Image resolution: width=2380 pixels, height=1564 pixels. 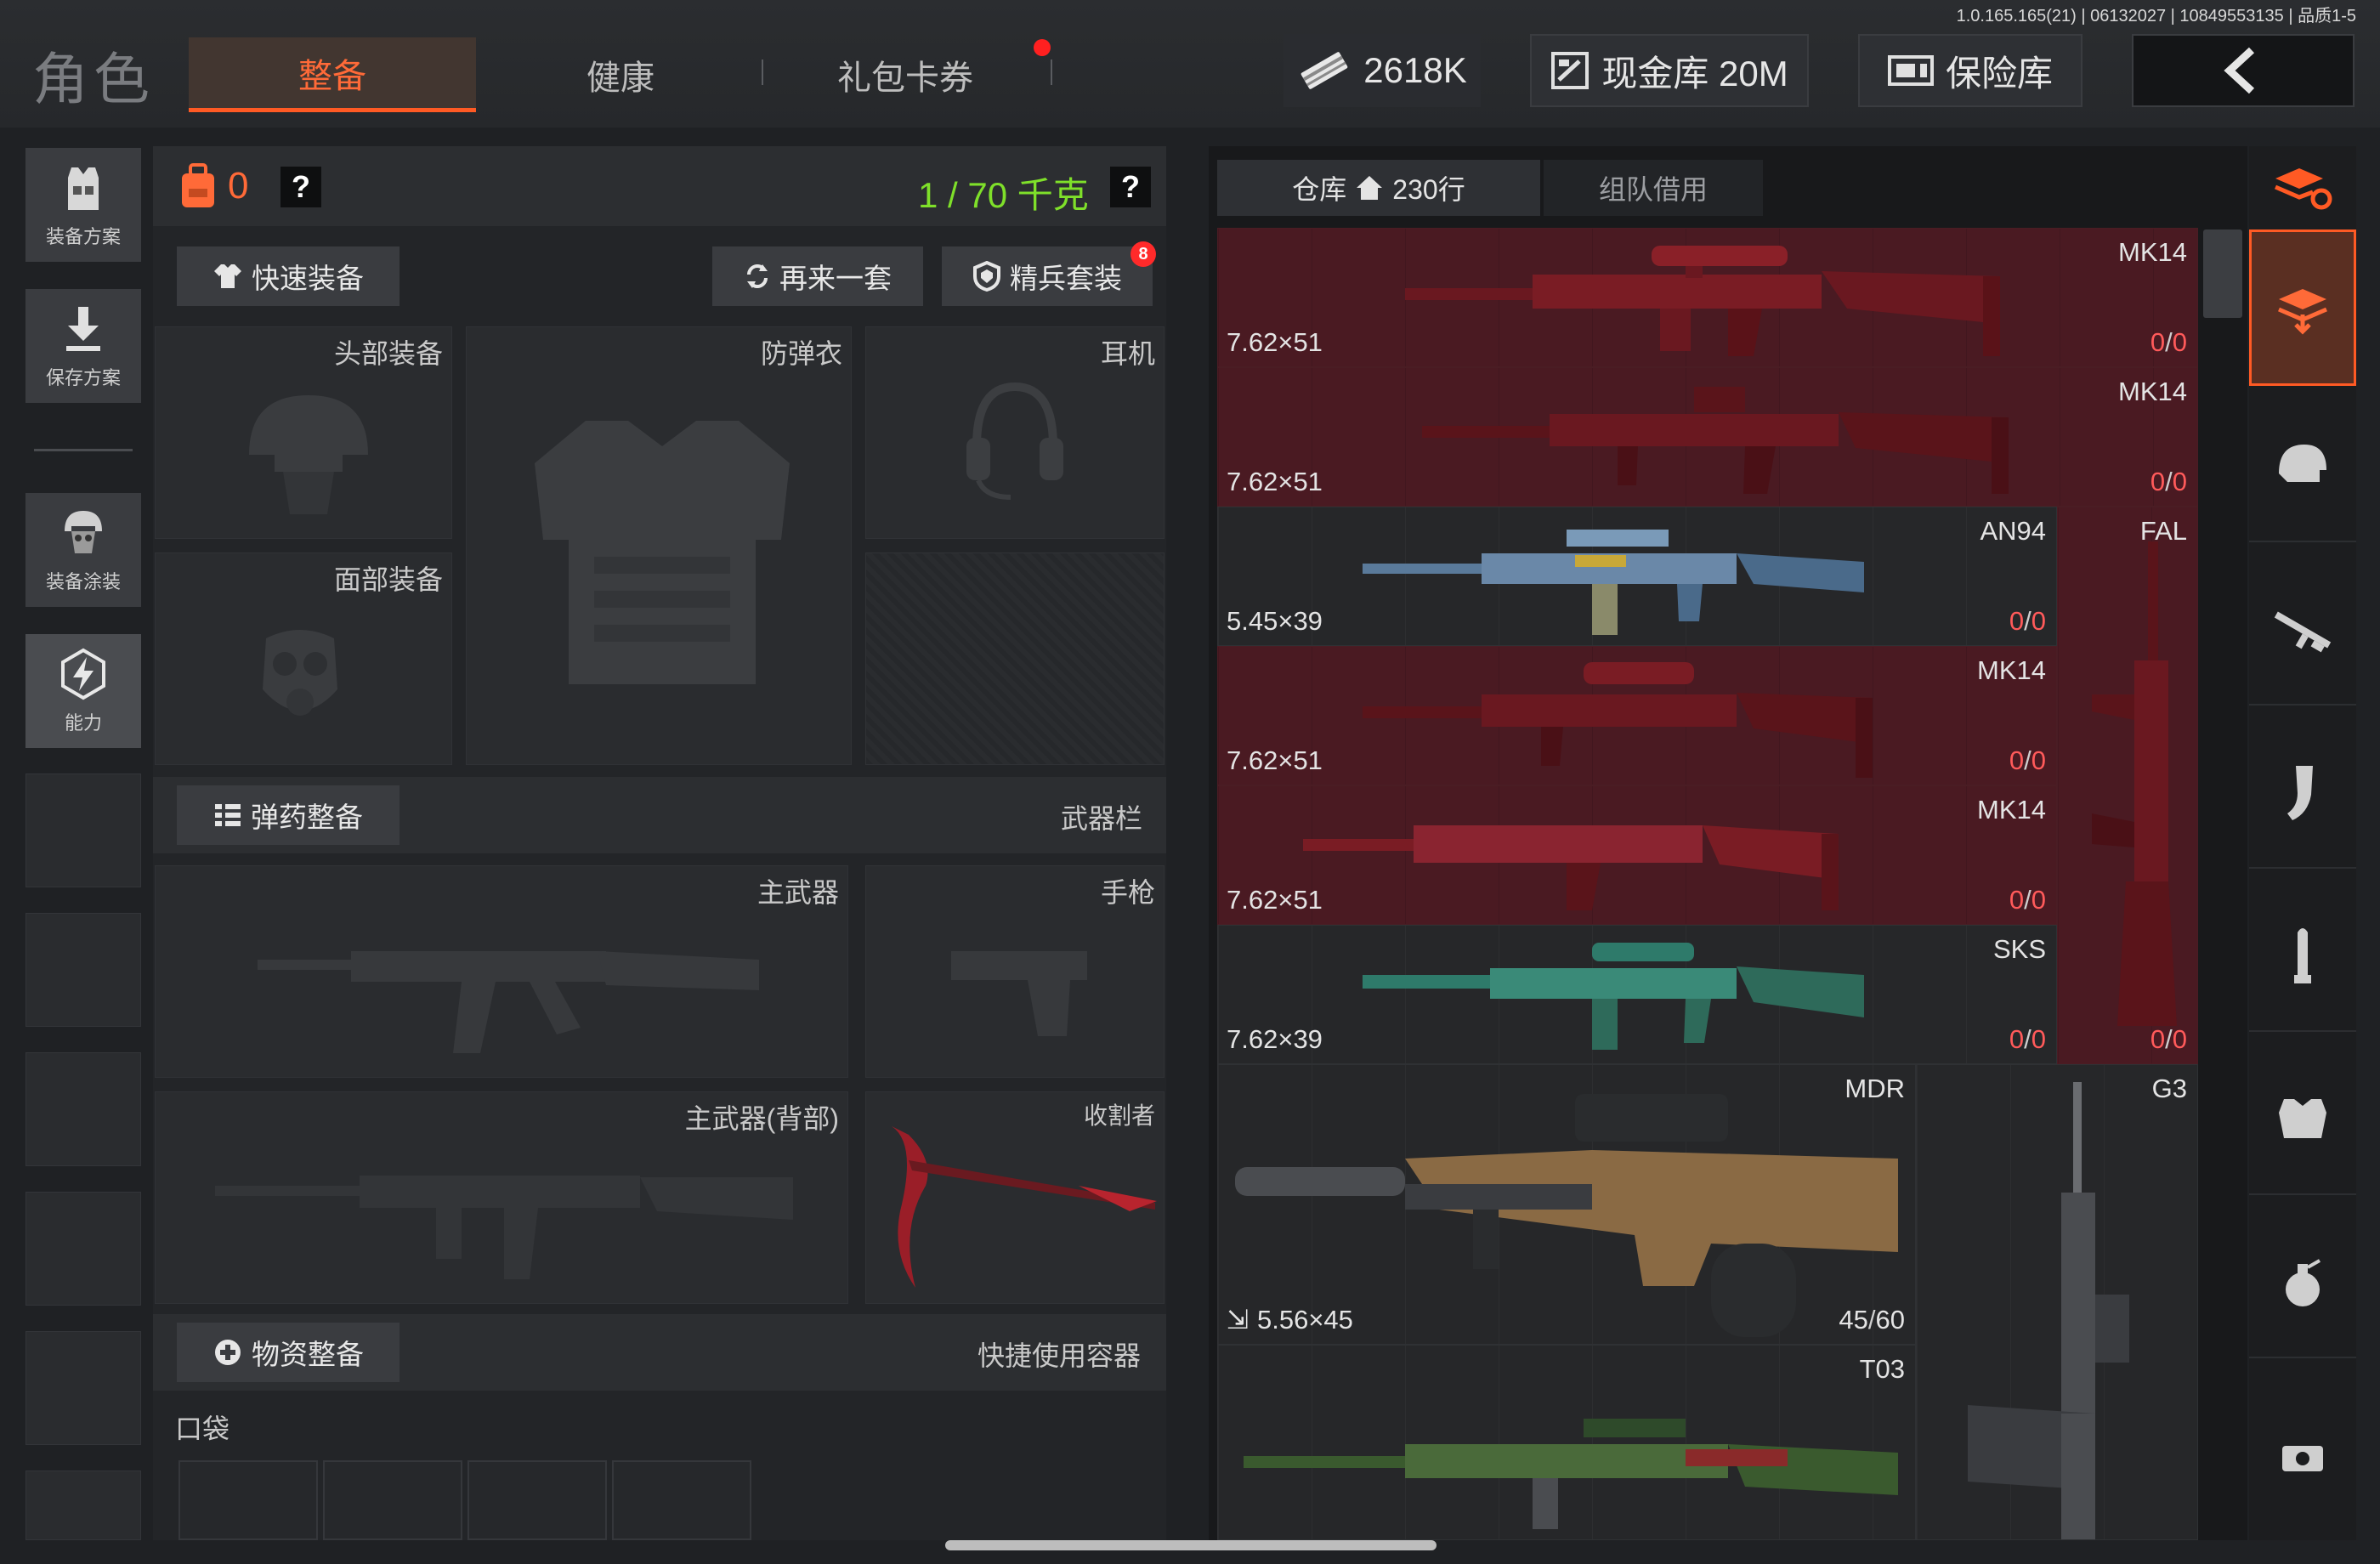 I want to click on category-magazine, so click(x=2302, y=794).